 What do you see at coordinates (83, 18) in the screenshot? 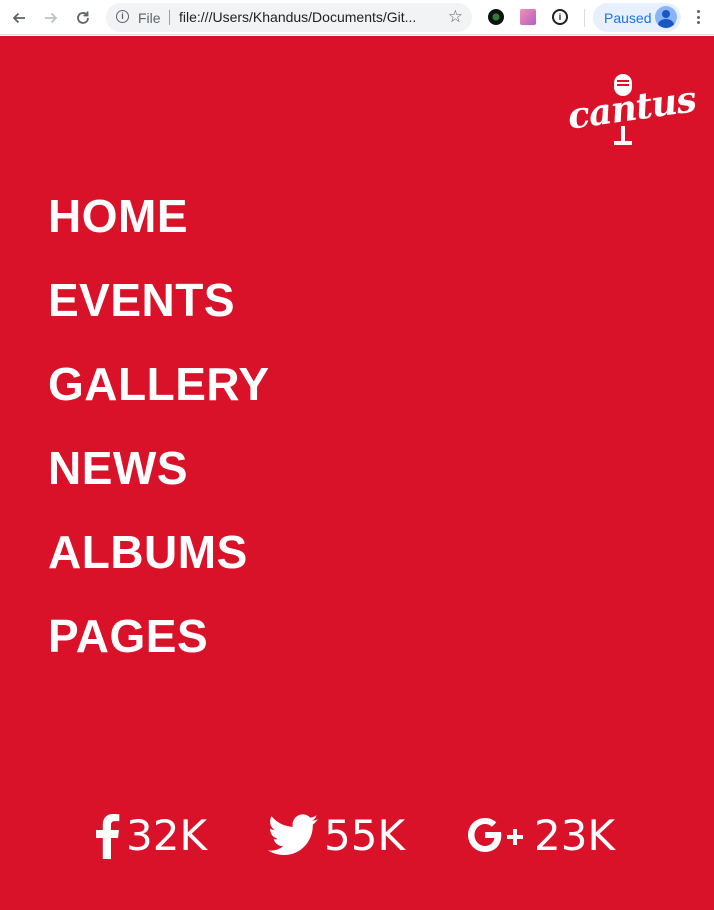
I see `reload-icon` at bounding box center [83, 18].